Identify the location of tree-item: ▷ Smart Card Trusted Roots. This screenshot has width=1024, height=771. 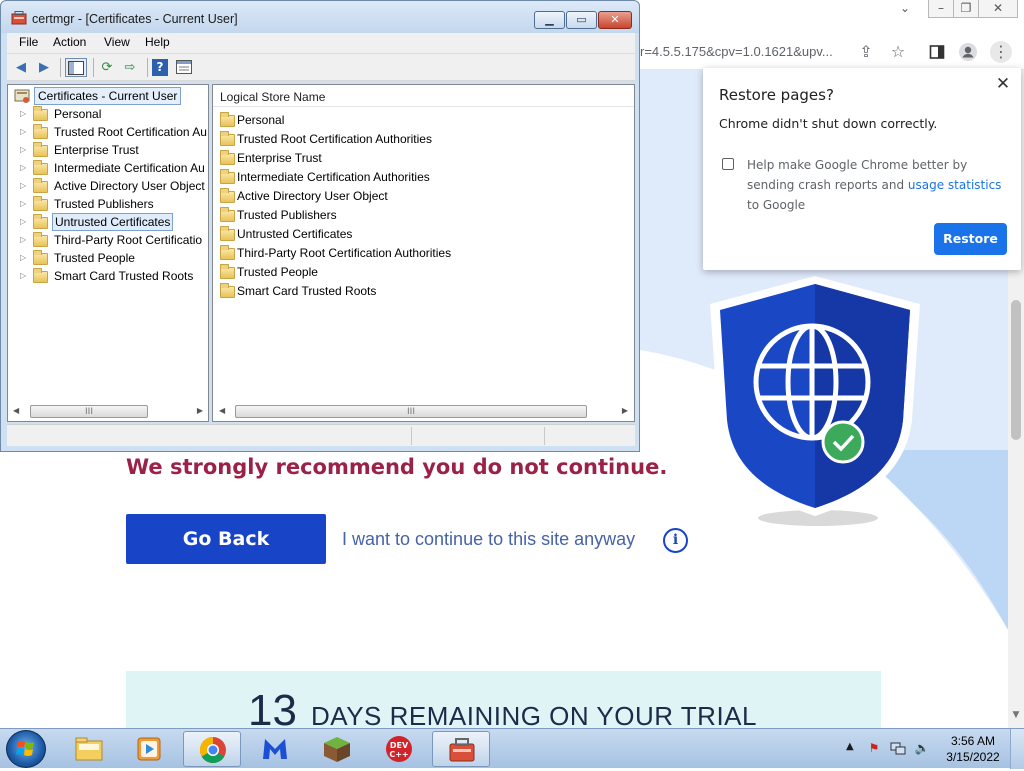
(108, 276).